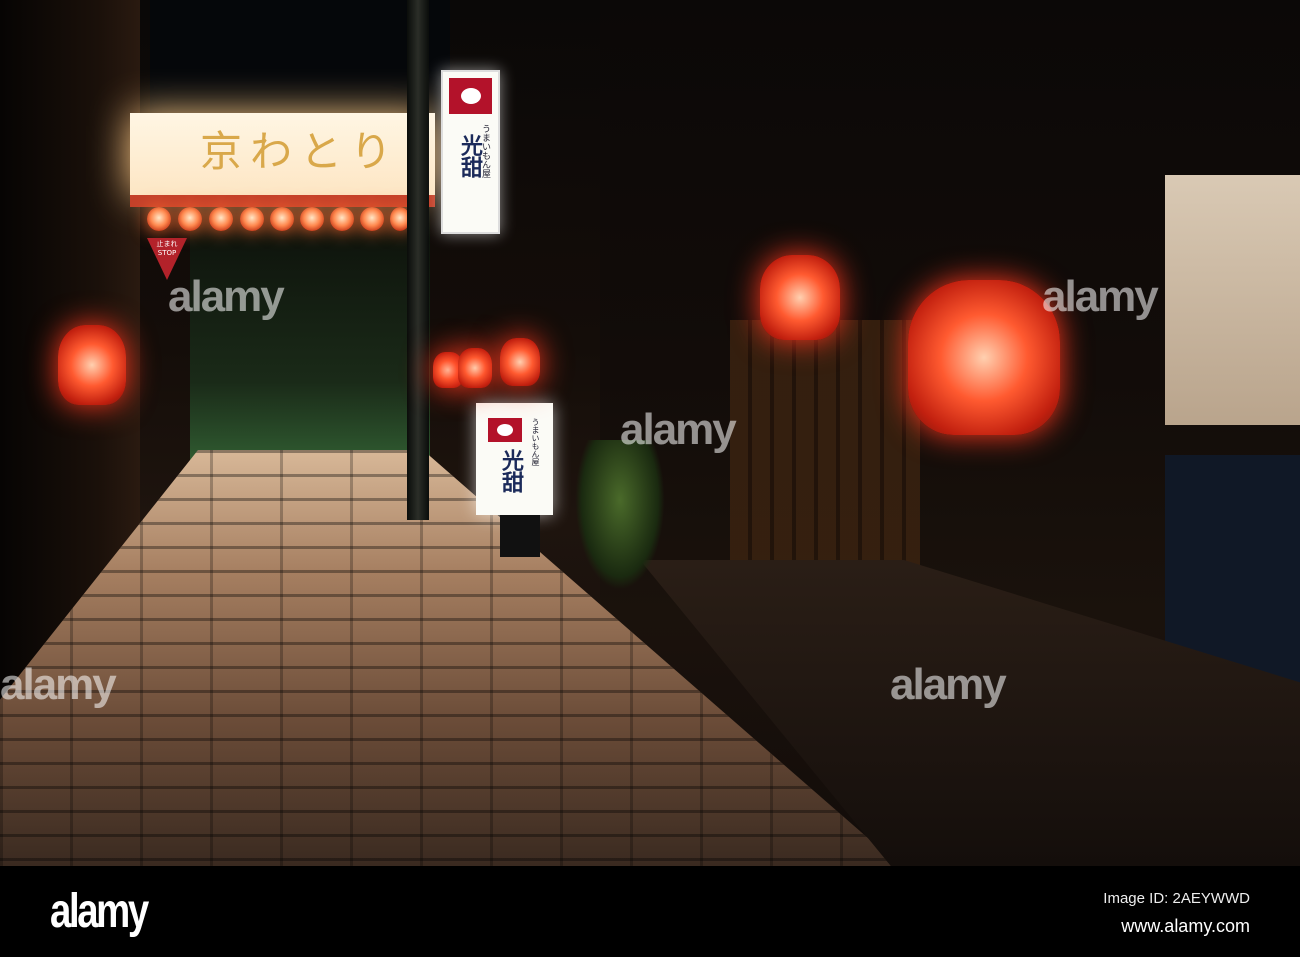 This screenshot has height=957, width=1300. What do you see at coordinates (282, 201) in the screenshot?
I see `banner-red-beam` at bounding box center [282, 201].